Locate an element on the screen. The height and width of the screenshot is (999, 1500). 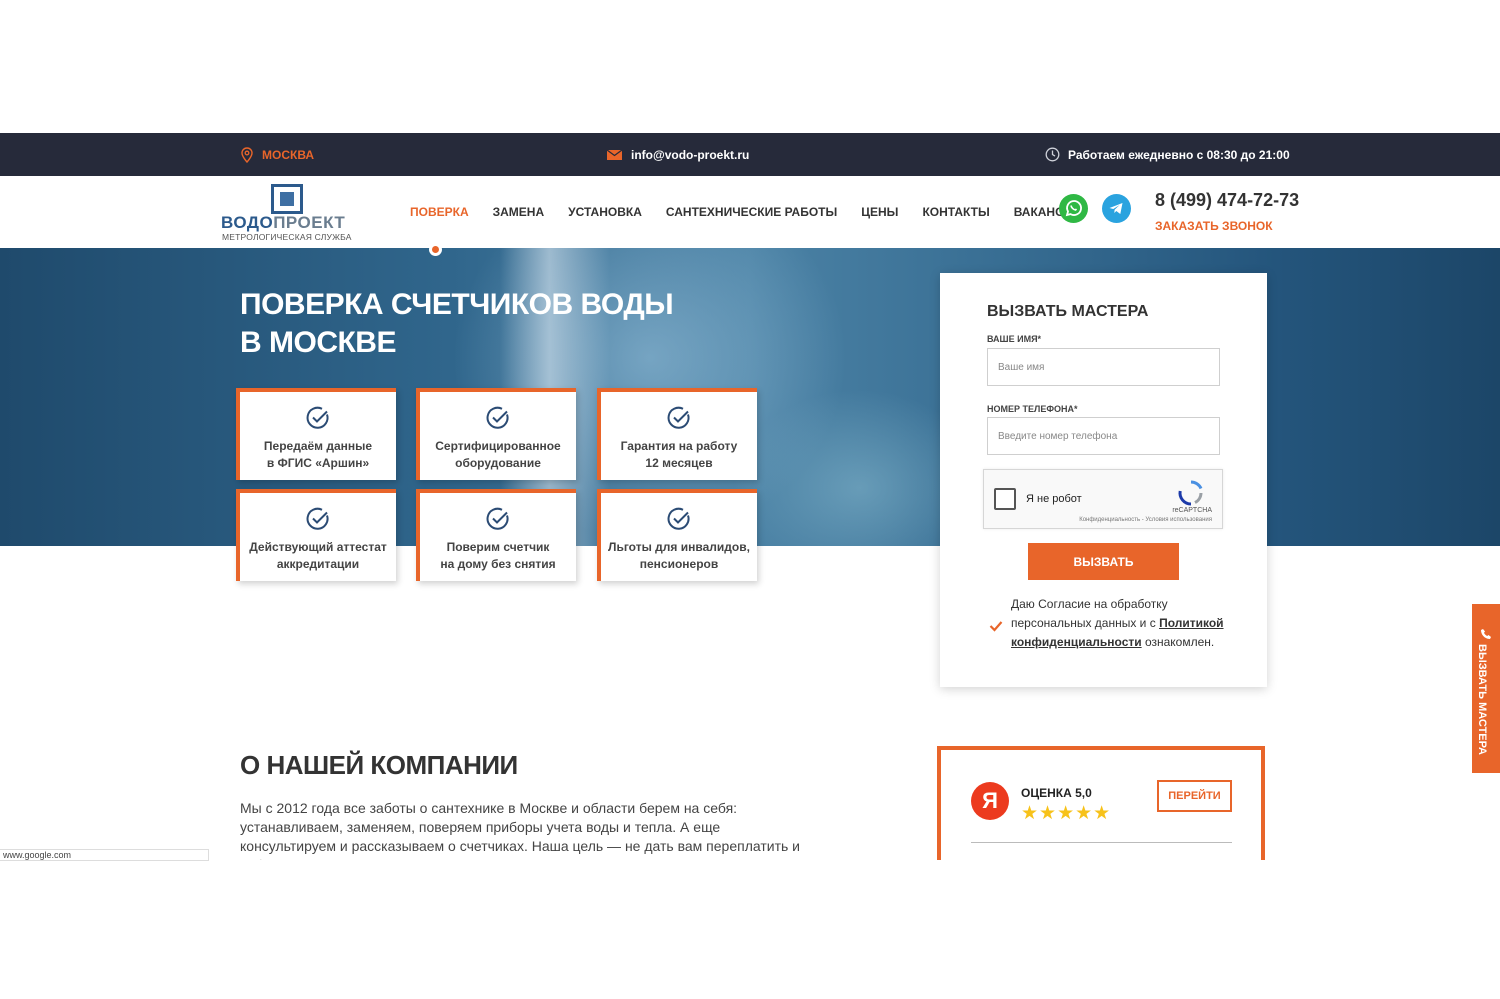
feature-text: Действующий аттестат аккредитации is located at coordinates (318, 555).